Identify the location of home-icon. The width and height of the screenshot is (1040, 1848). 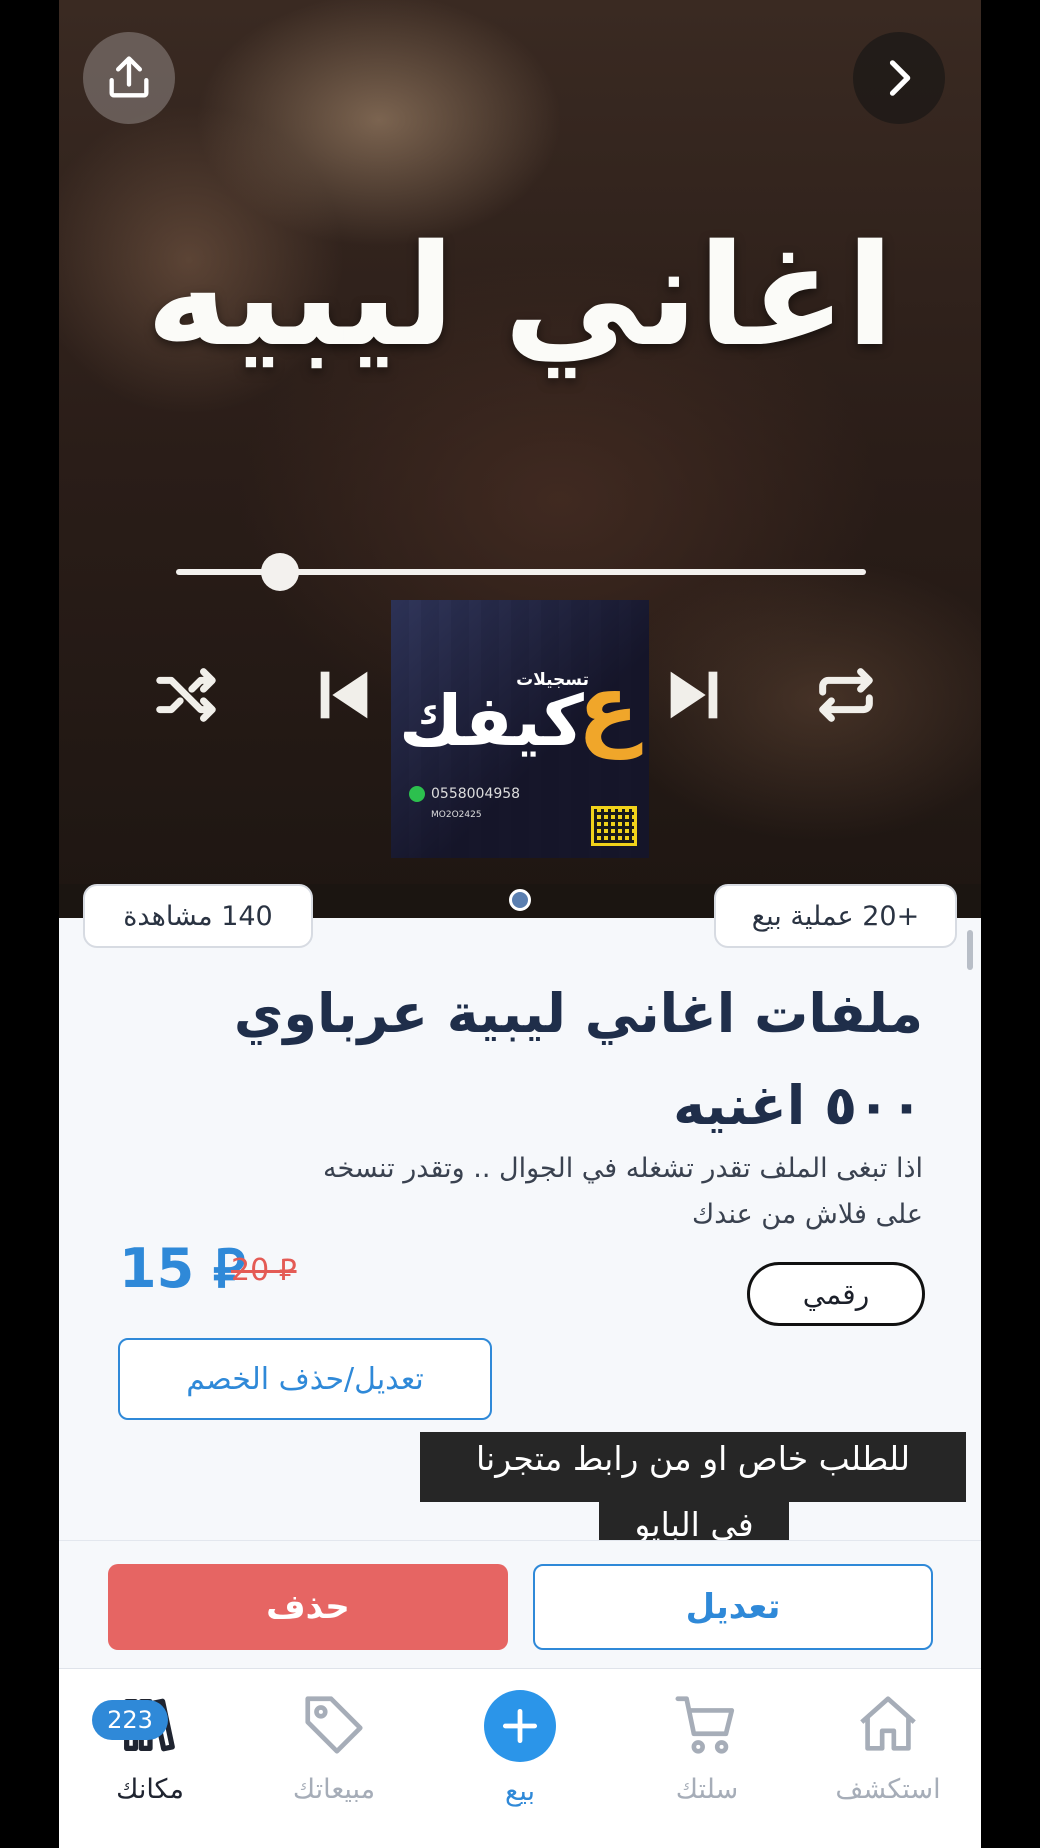
(888, 1723).